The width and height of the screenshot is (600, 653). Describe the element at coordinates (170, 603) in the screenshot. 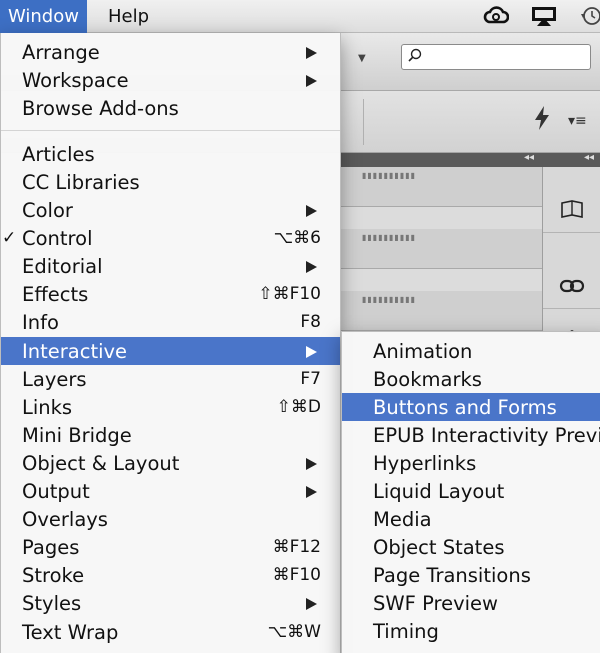

I see `menu-item-styles: Styles` at that location.